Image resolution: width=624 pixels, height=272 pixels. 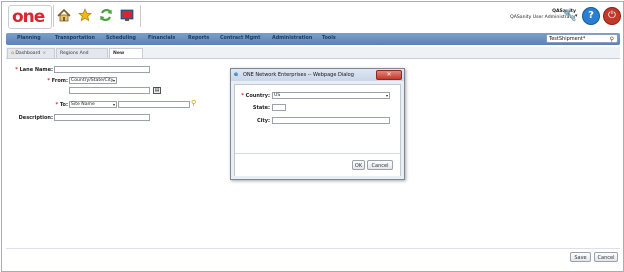 I want to click on ok-button: OK, so click(x=358, y=165).